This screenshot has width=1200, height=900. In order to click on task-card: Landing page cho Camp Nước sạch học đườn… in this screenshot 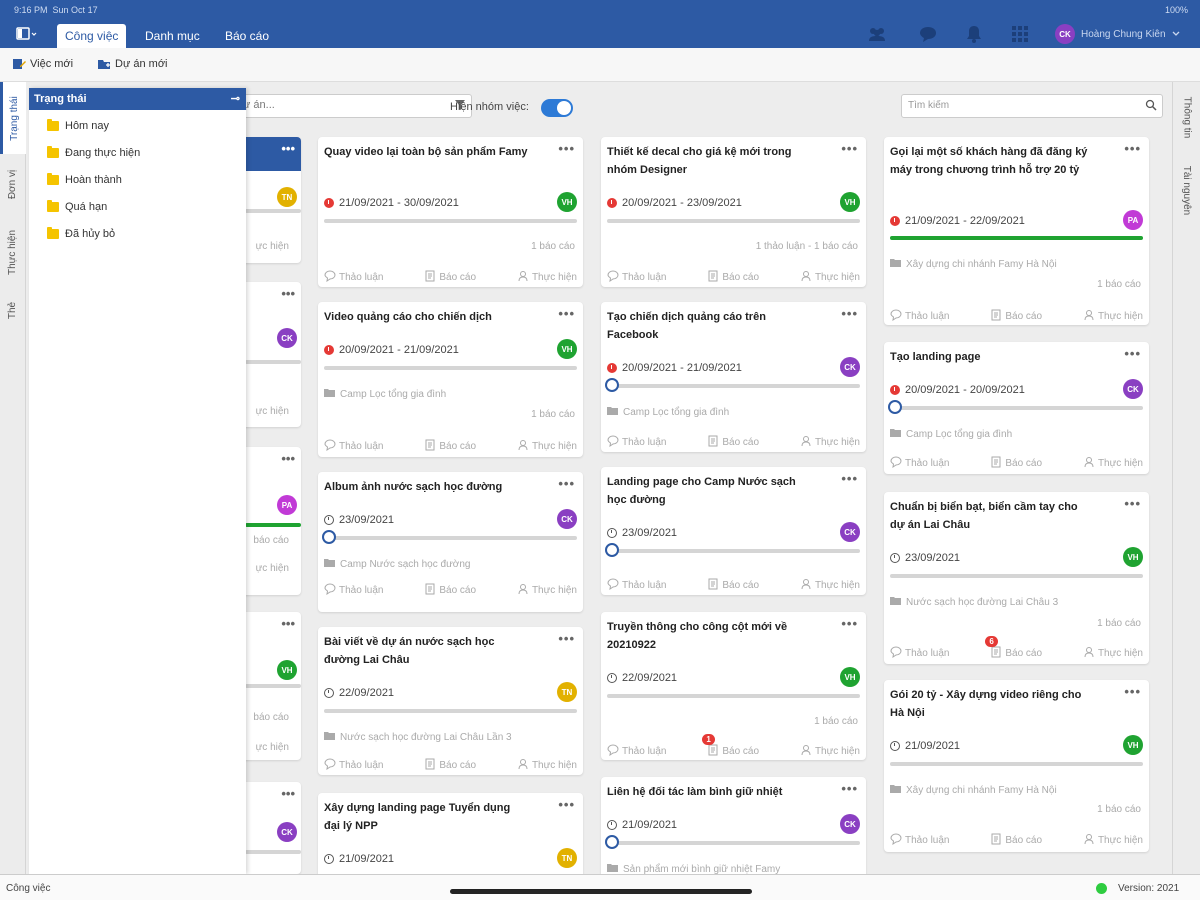, I will do `click(733, 531)`.